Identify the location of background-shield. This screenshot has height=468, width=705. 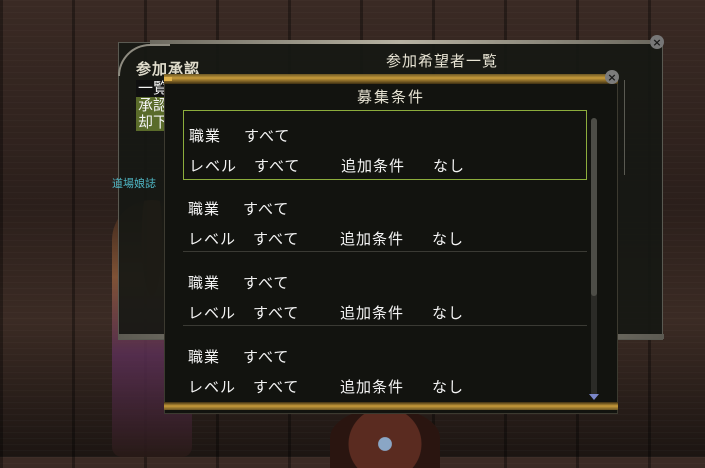
(385, 438).